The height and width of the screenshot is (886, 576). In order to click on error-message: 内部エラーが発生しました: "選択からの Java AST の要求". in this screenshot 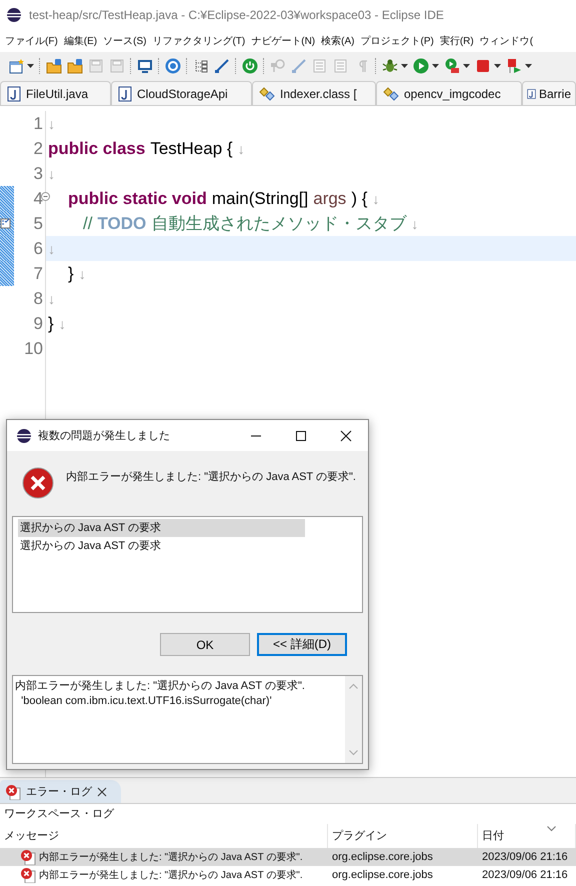, I will do `click(211, 477)`.